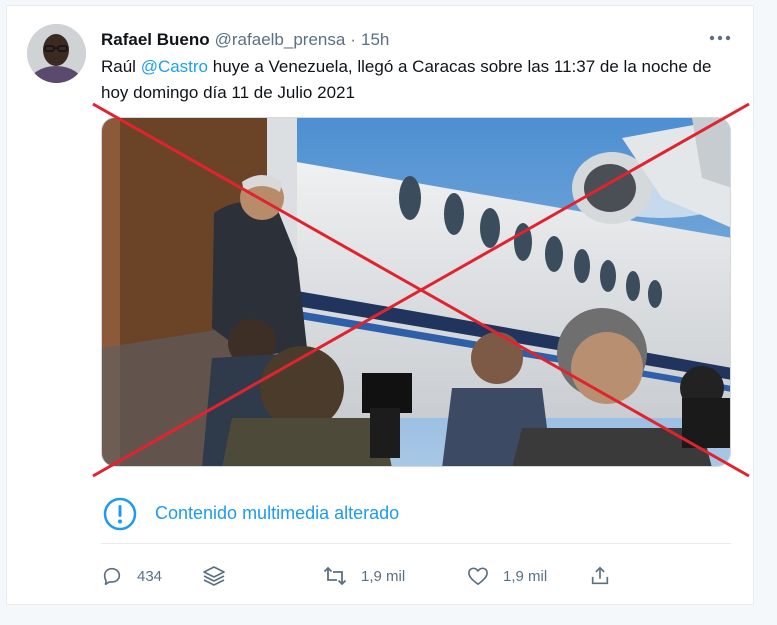  Describe the element at coordinates (277, 513) in the screenshot. I see `altered-media-label: Contenido multimedia alterado` at that location.